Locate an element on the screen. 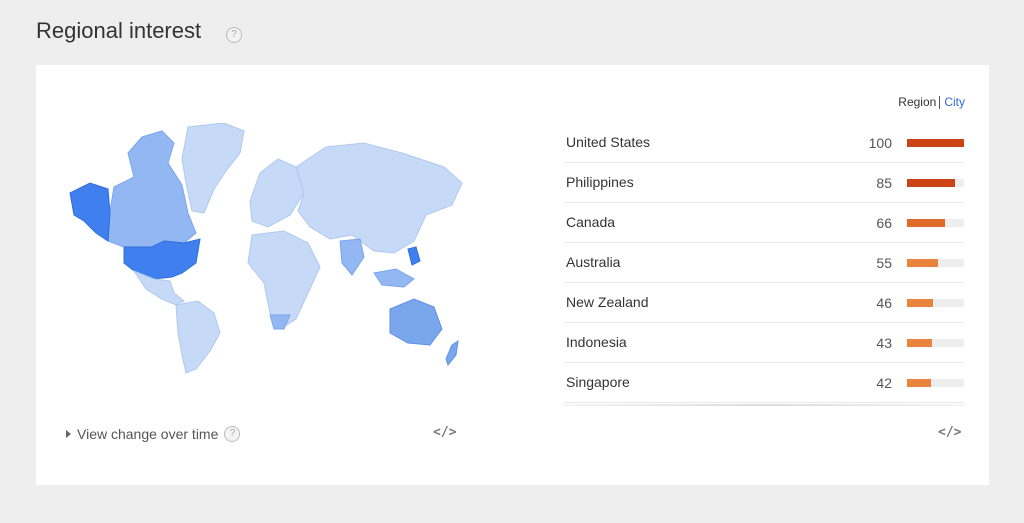 This screenshot has width=1024, height=523. list-item: Philippines 85 is located at coordinates (764, 183).